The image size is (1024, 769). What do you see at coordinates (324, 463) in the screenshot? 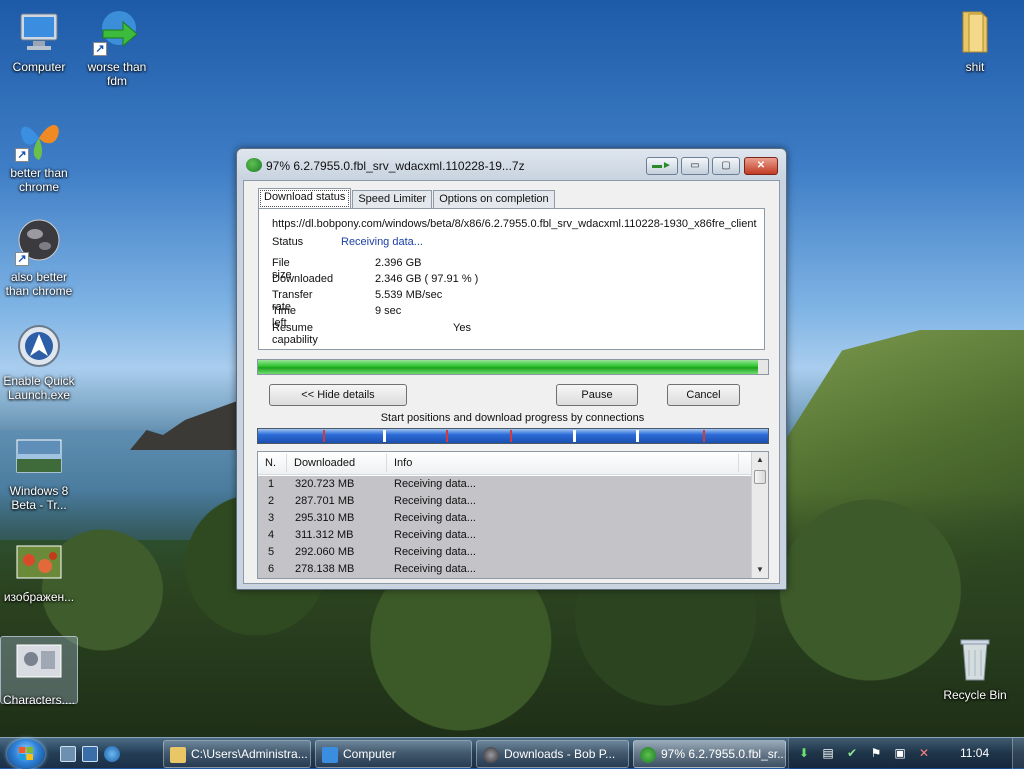
I see `column-header-downloaded: Downloaded` at bounding box center [324, 463].